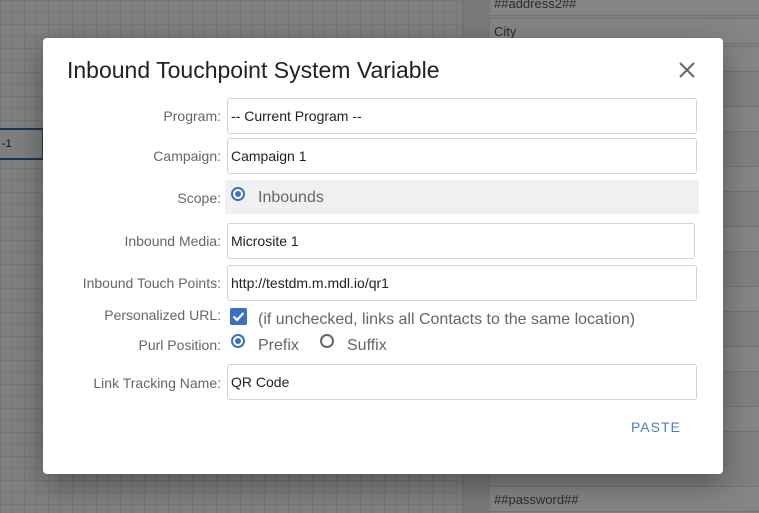 This screenshot has width=759, height=513. I want to click on campaign-label: Campaign:, so click(187, 156).